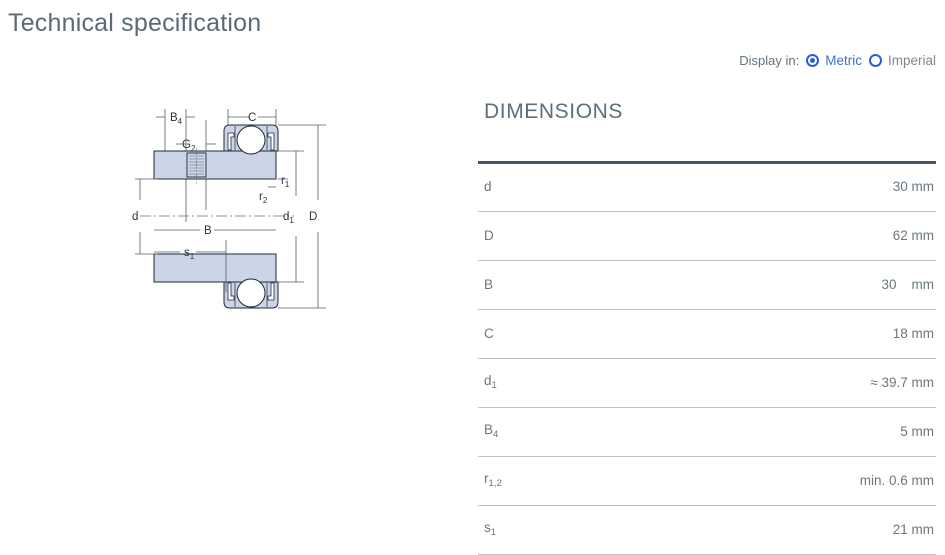  I want to click on radio-label-metric: Metric, so click(843, 60).